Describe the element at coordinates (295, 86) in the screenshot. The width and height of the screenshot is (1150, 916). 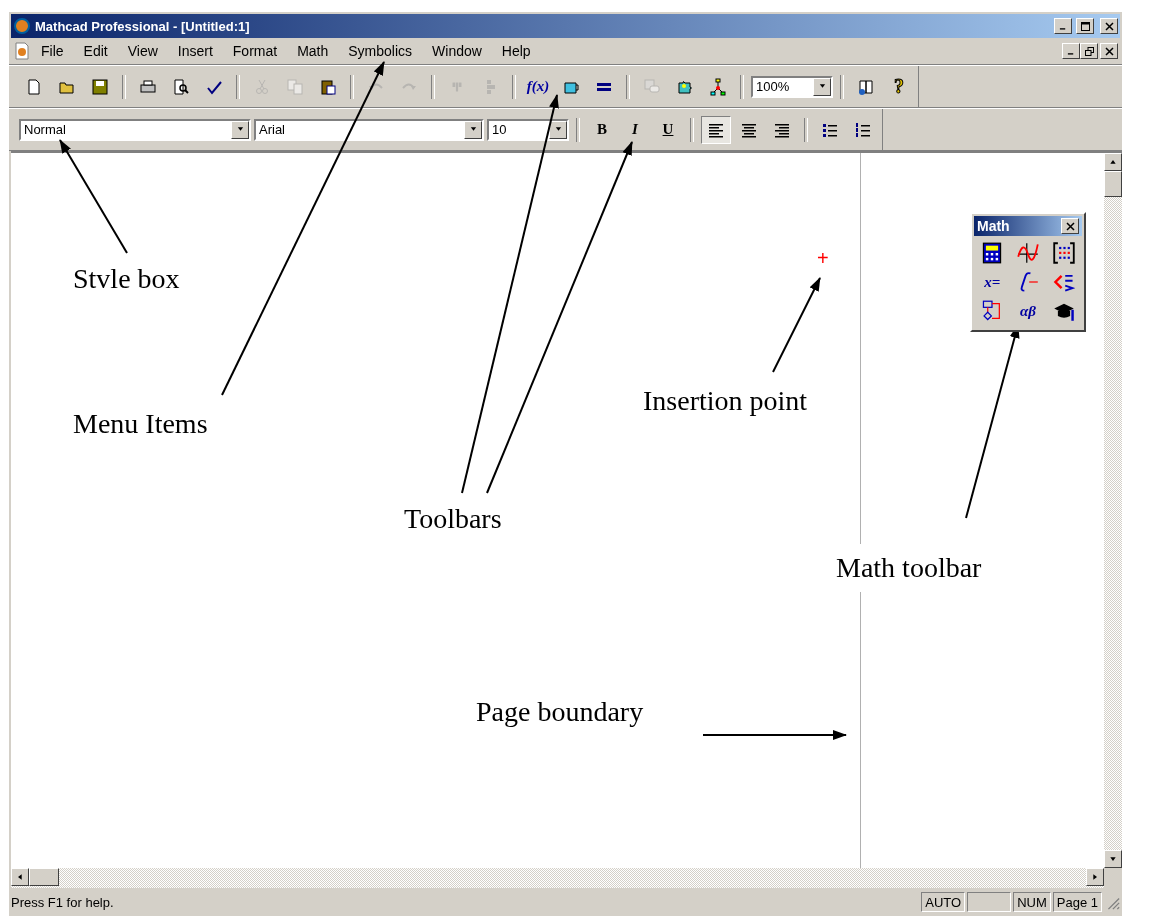
I see `copy-icon` at that location.